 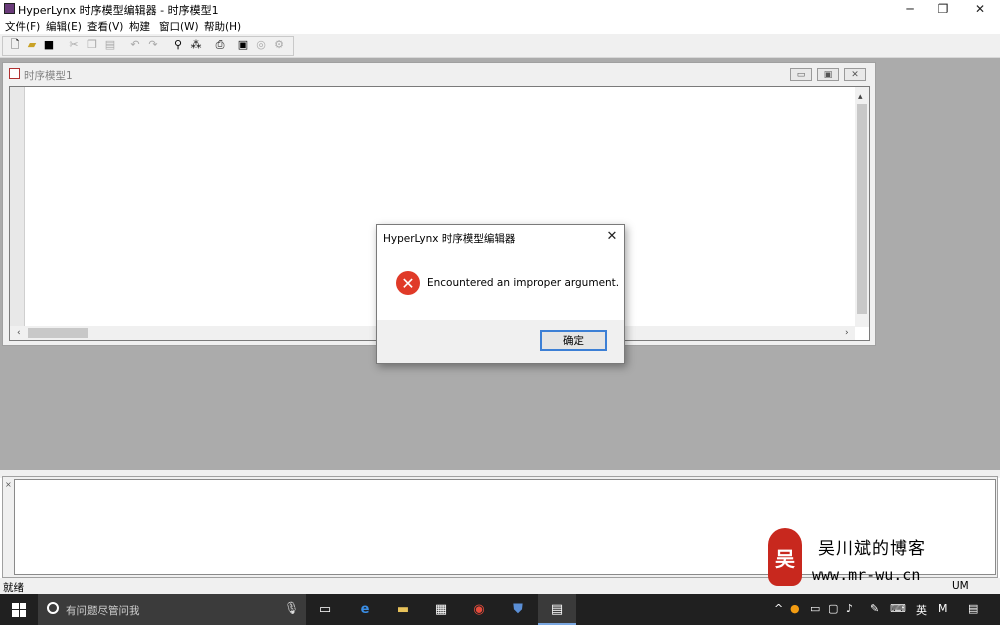 I want to click on vertical-scroll-thumb, so click(x=862, y=209).